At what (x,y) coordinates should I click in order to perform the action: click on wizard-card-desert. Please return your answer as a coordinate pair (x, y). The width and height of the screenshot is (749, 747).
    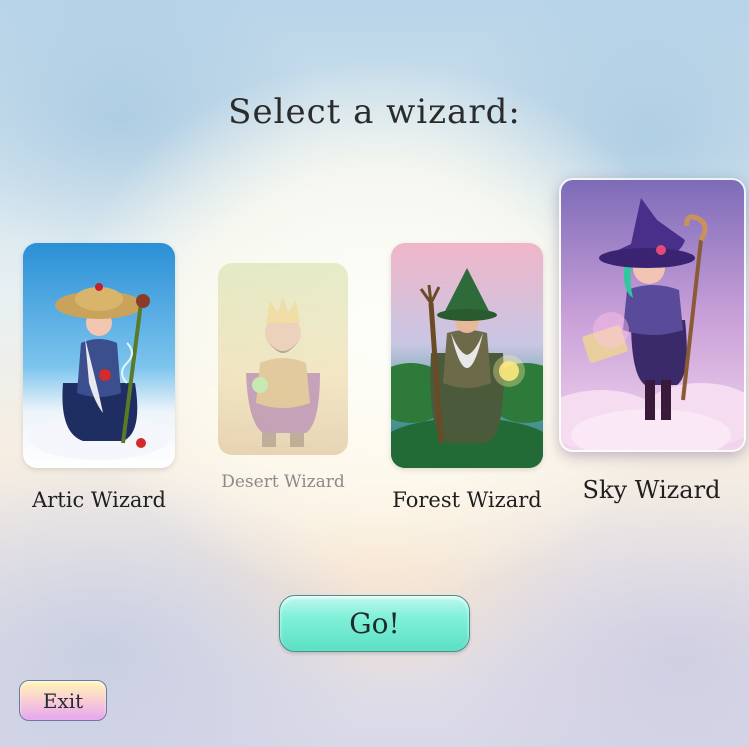
    Looking at the image, I should click on (283, 359).